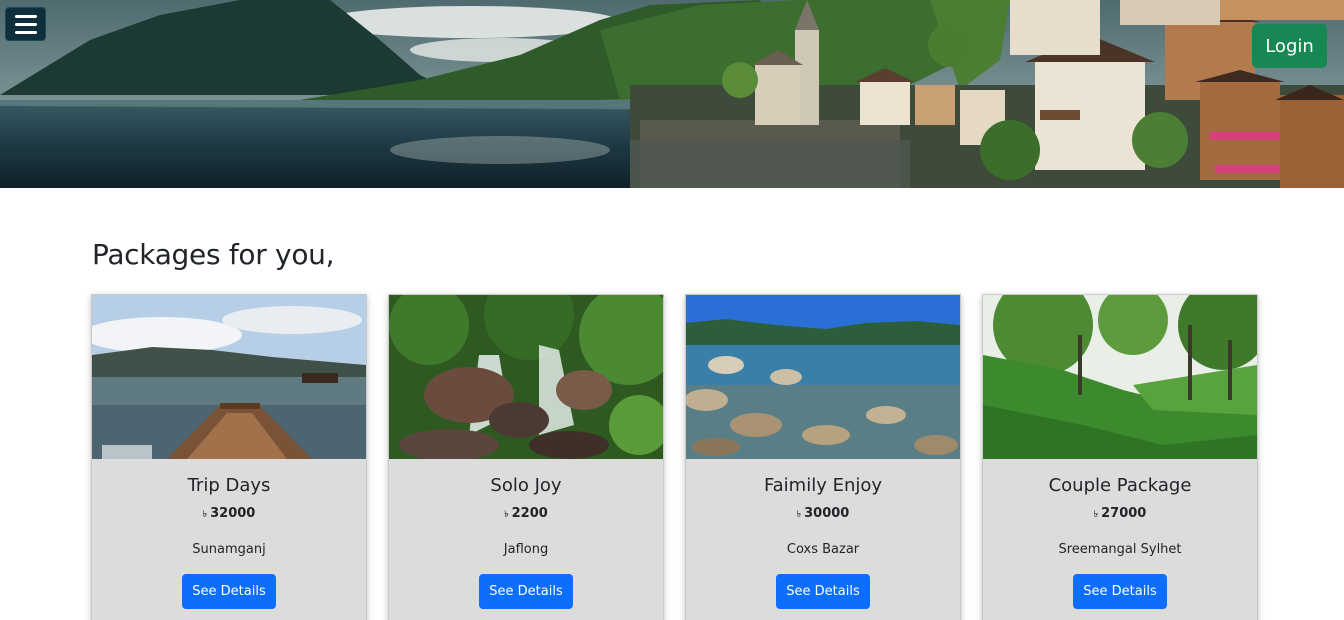  I want to click on package-card-solo-joy: Solo Joy ৳ 2200 Jaflong See Details, so click(526, 457).